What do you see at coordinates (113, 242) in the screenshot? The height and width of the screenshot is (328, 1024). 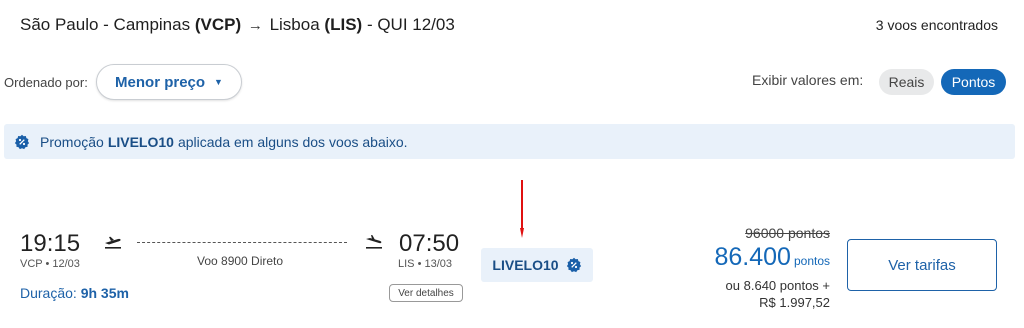 I see `takeoff-icon` at bounding box center [113, 242].